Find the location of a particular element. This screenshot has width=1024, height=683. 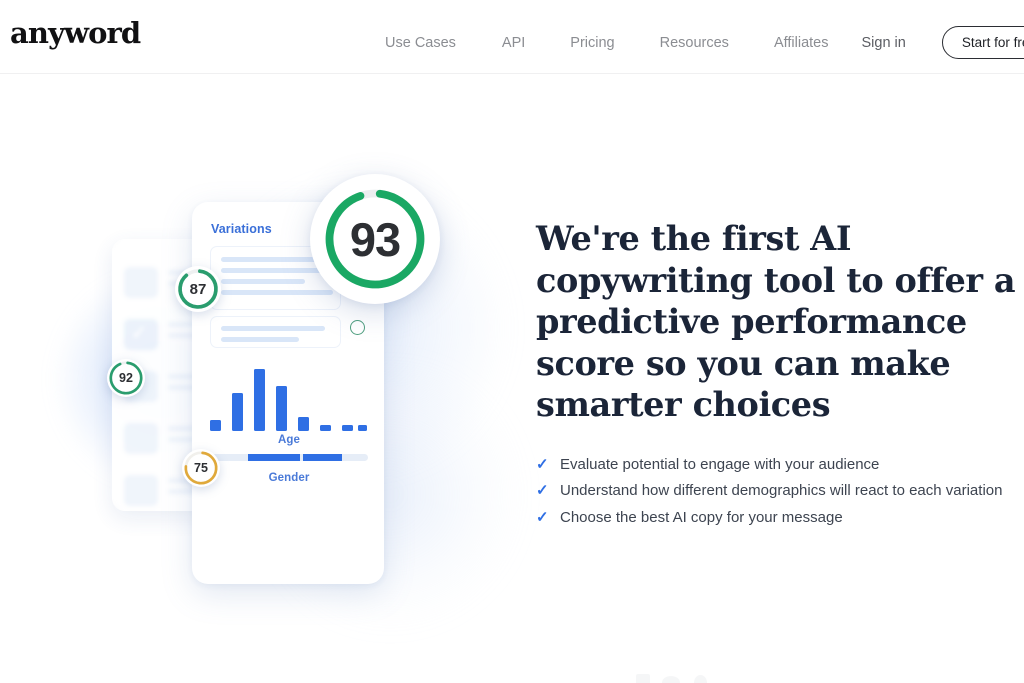

score-badge-87: 87 is located at coordinates (198, 289).